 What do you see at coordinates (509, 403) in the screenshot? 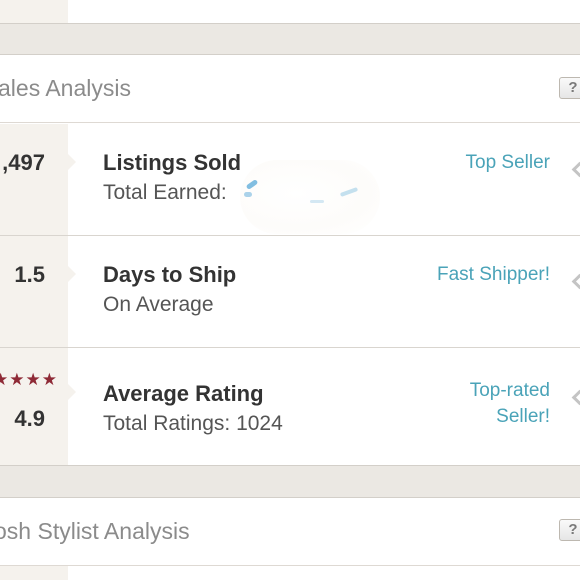
I see `top-rated-seller-badge: Top-rated Seller!` at bounding box center [509, 403].